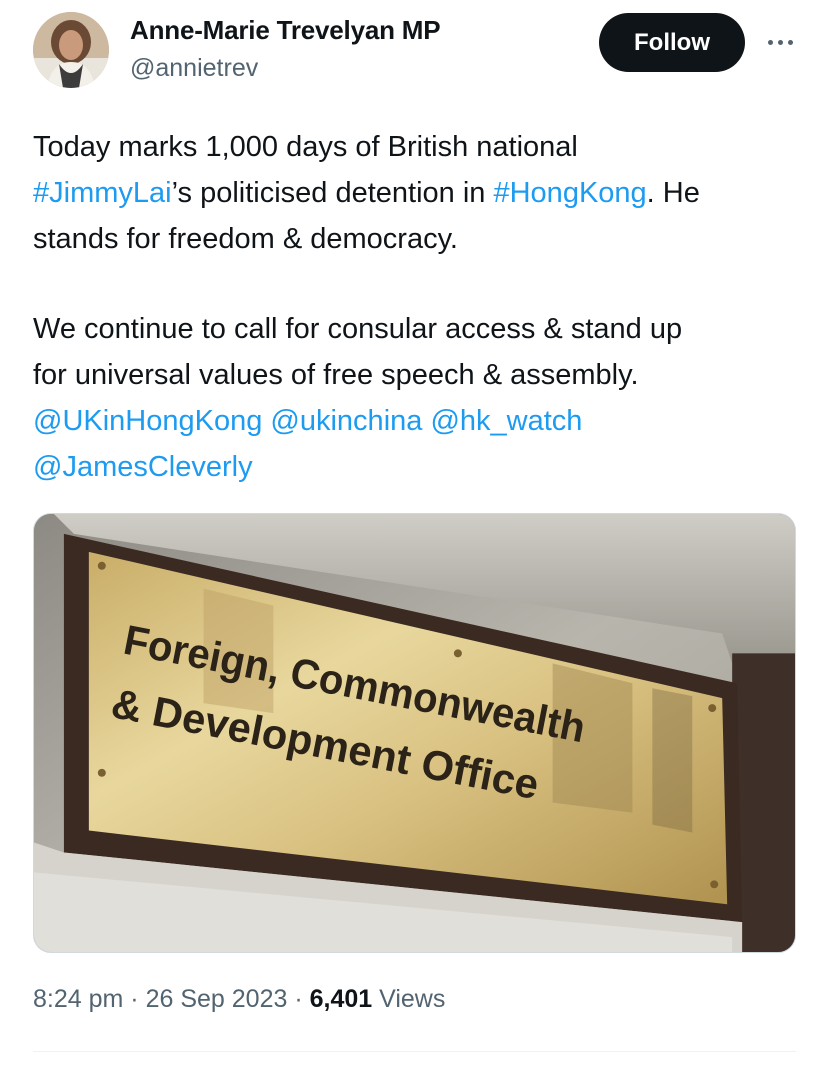 The width and height of the screenshot is (828, 1067). What do you see at coordinates (332, 193) in the screenshot?
I see `tweet-fragment: ’s politicised detention in` at bounding box center [332, 193].